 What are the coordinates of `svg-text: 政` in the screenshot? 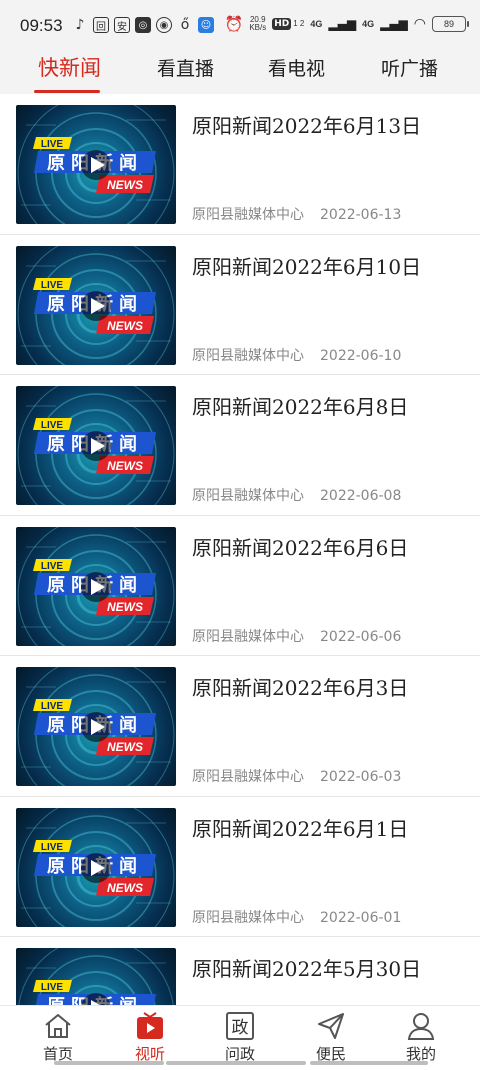 It's located at (240, 1028).